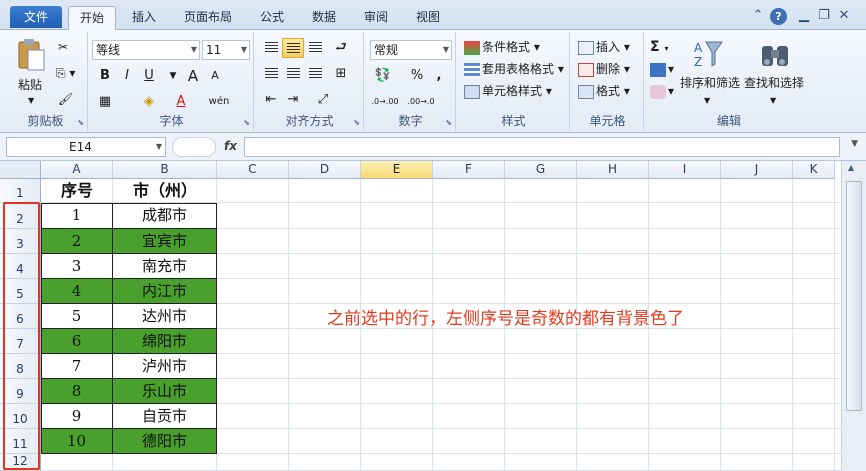 This screenshot has width=866, height=471. What do you see at coordinates (86, 147) in the screenshot?
I see `name-box: E14 ▼` at bounding box center [86, 147].